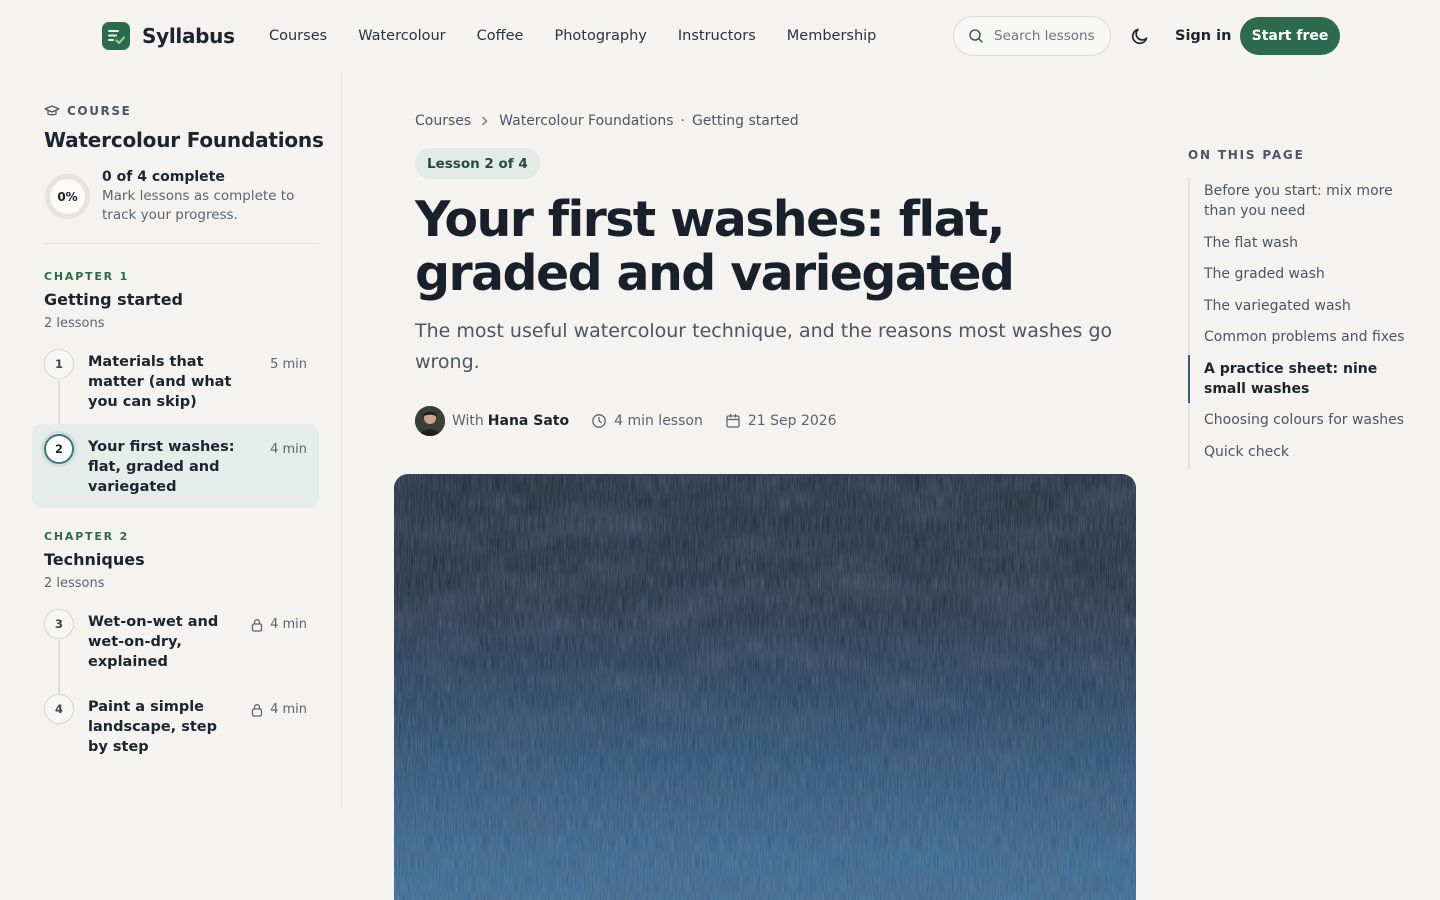 Image resolution: width=1440 pixels, height=900 pixels. What do you see at coordinates (87, 536) in the screenshot?
I see `chapter-2-eyebrow: CHAPTER 2` at bounding box center [87, 536].